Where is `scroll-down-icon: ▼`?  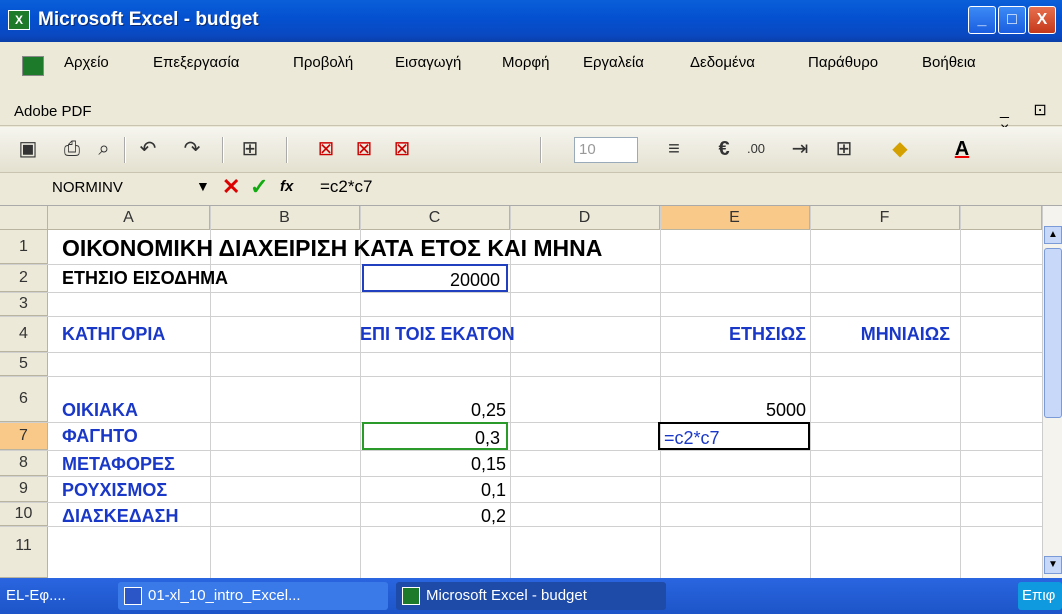
scroll-down-icon: ▼ is located at coordinates (1053, 565).